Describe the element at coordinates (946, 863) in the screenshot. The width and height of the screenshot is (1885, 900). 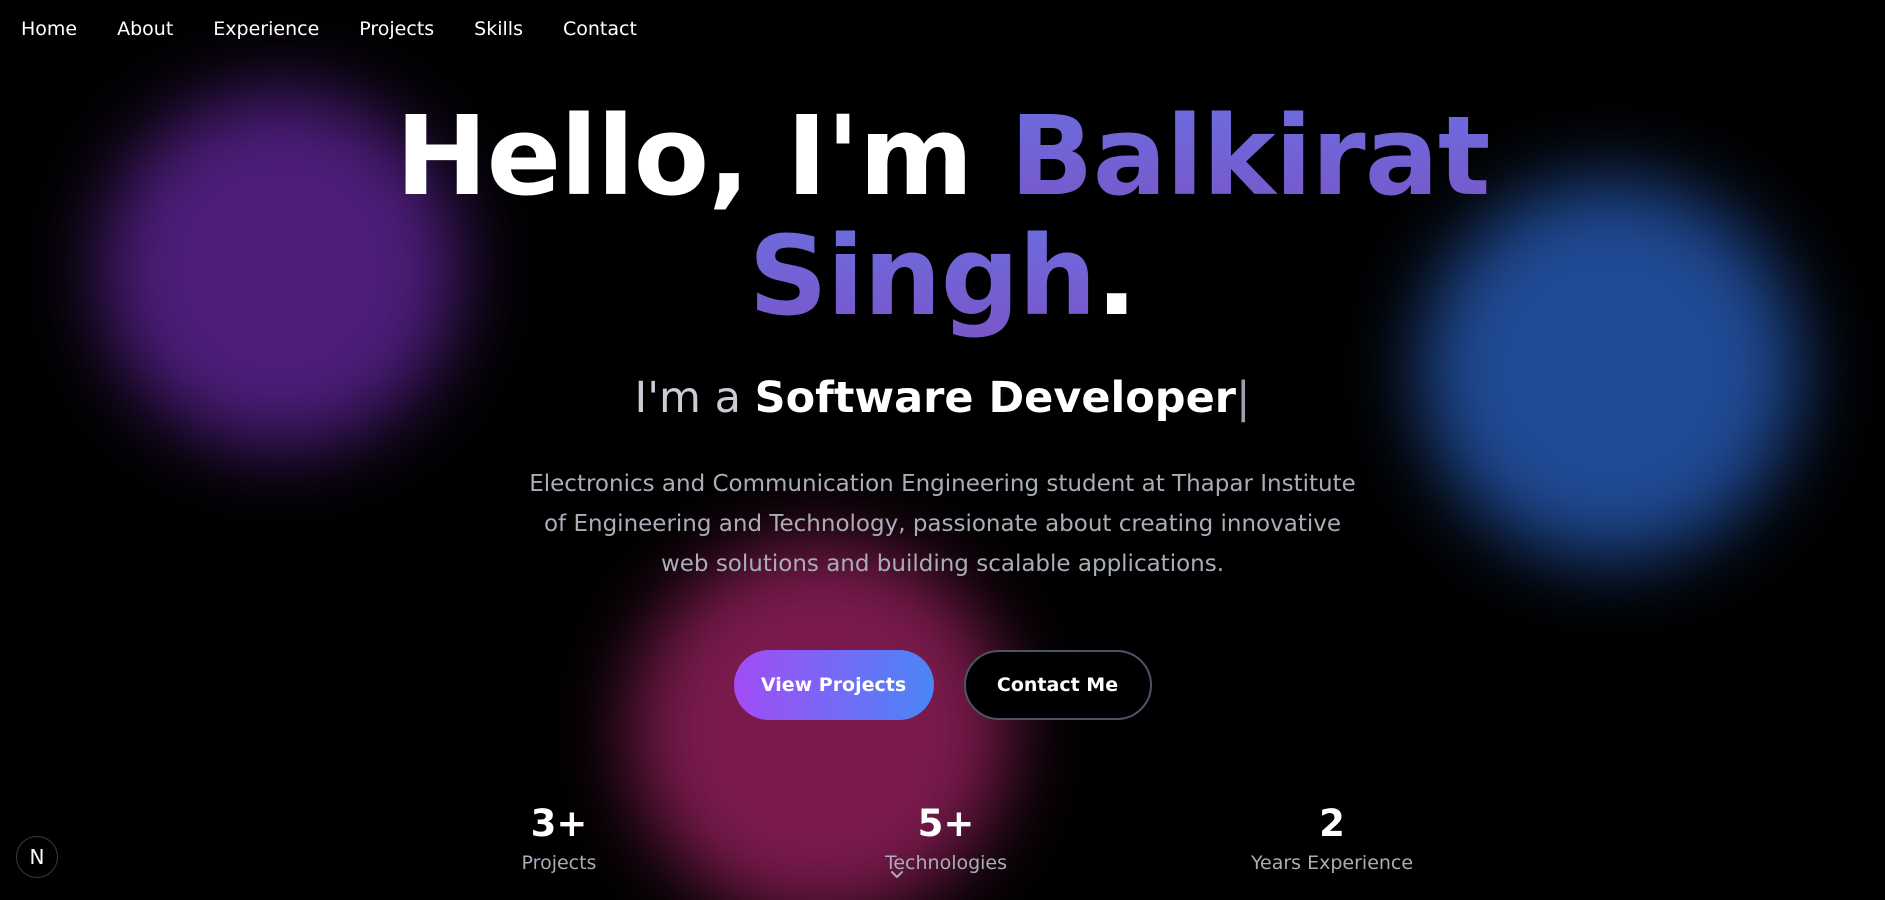
I see `stat-label: Technologies` at that location.